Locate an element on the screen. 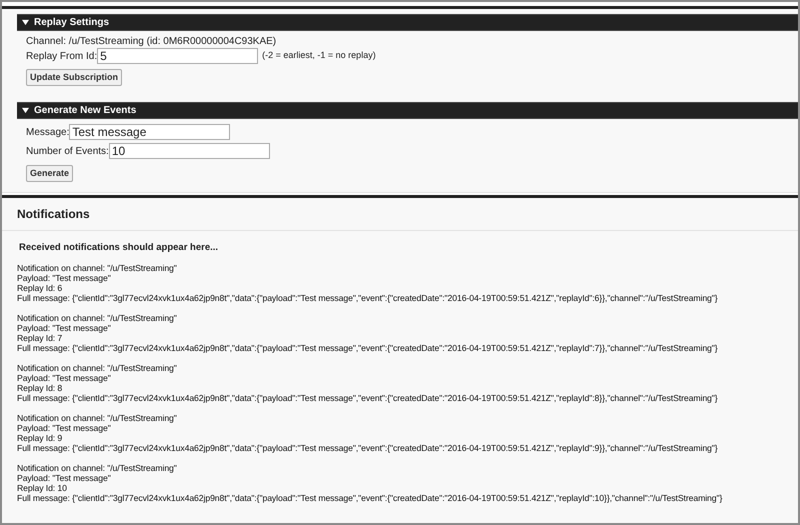 This screenshot has height=525, width=800. section-header: Replay Settings is located at coordinates (407, 22).